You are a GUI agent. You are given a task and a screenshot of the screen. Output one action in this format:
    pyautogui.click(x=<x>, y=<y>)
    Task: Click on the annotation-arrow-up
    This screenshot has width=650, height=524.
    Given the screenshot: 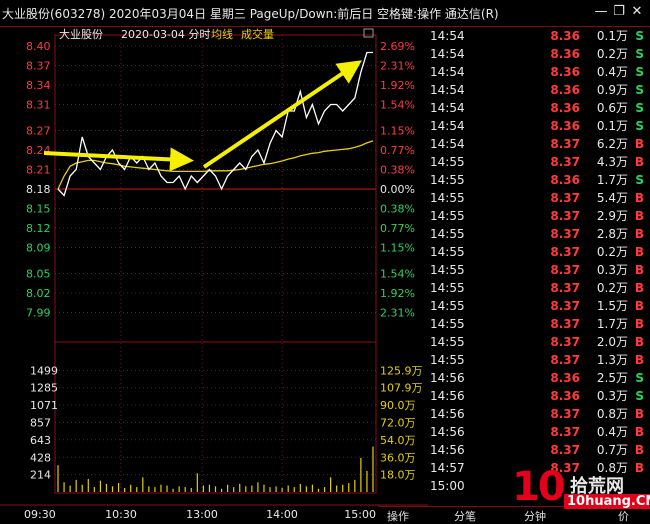 What is the action you would take?
    pyautogui.click(x=282, y=114)
    